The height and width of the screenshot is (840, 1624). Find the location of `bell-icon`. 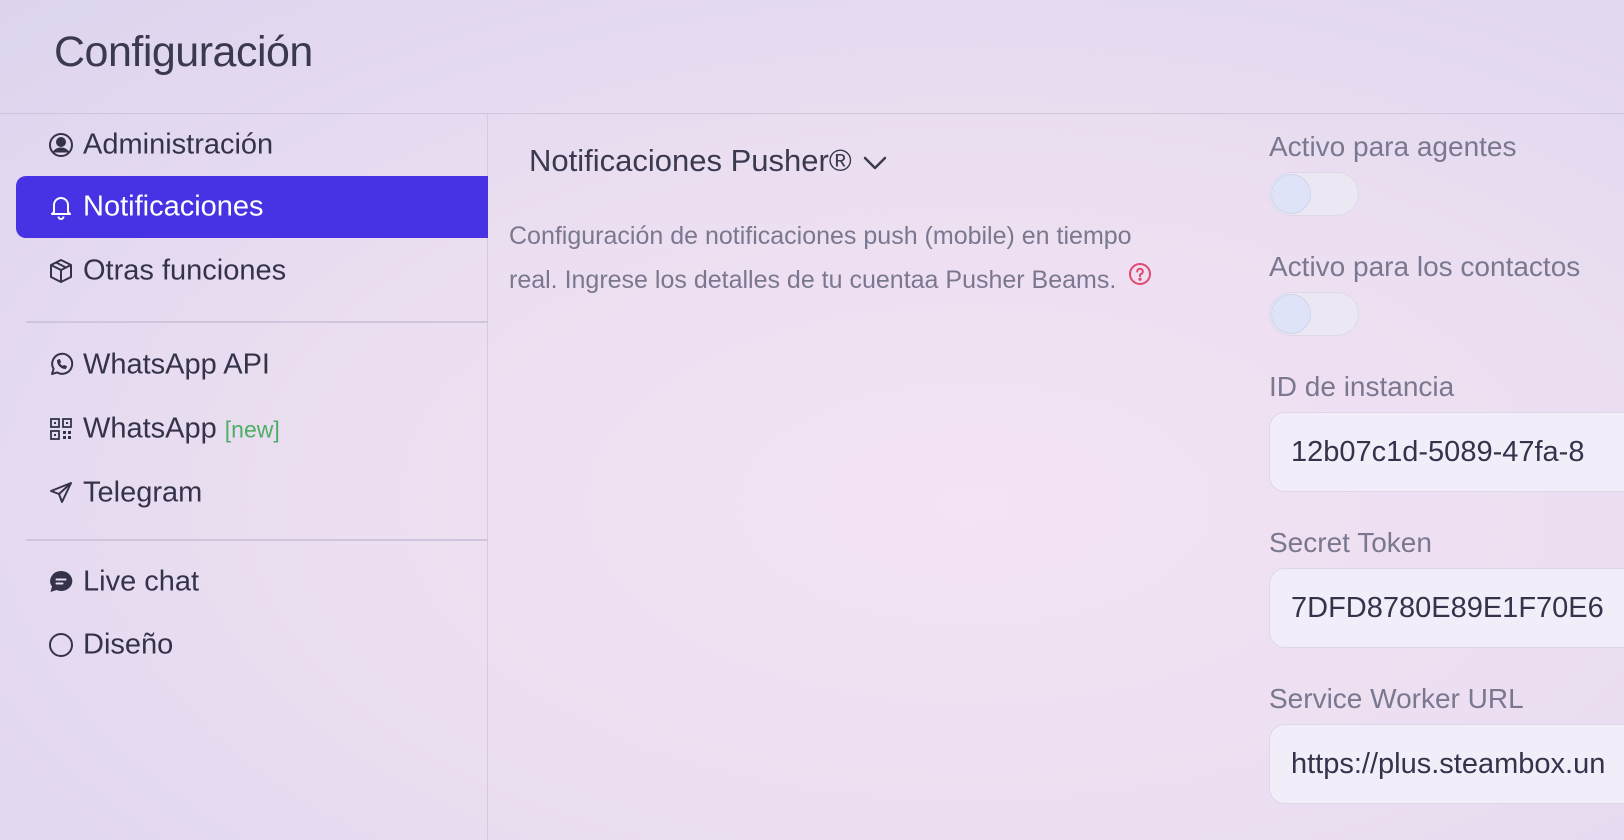

bell-icon is located at coordinates (61, 207).